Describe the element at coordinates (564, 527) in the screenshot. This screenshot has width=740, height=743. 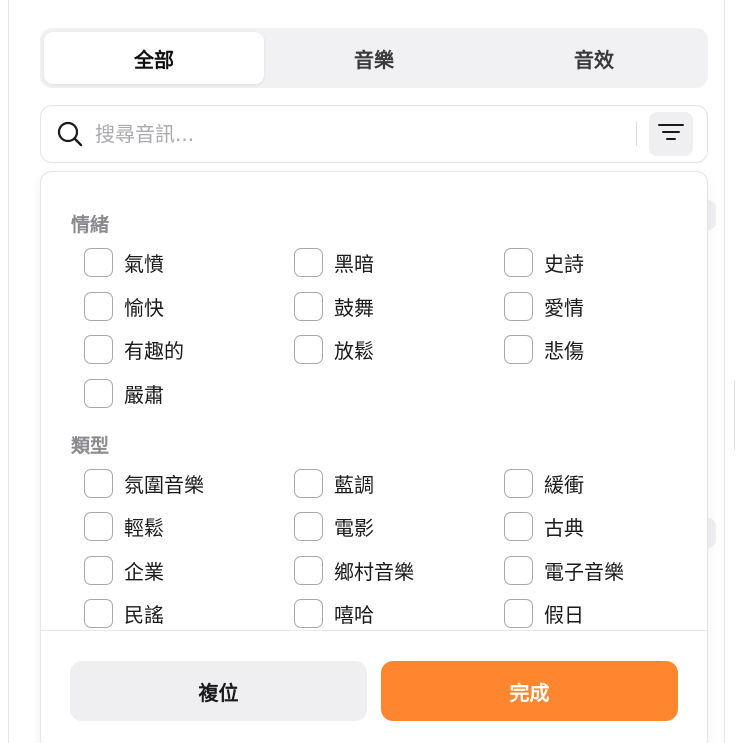
I see `option-label: 古典` at that location.